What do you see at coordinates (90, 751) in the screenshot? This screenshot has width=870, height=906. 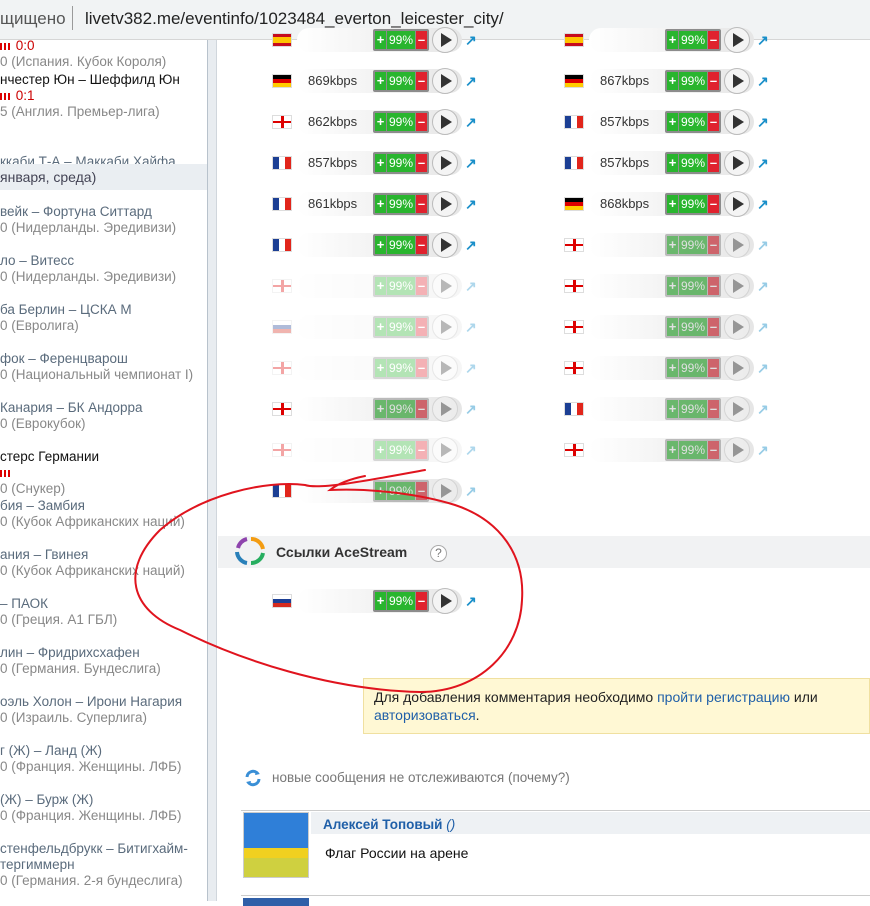 I see `event-title: г (Ж) – Ланд (Ж)` at bounding box center [90, 751].